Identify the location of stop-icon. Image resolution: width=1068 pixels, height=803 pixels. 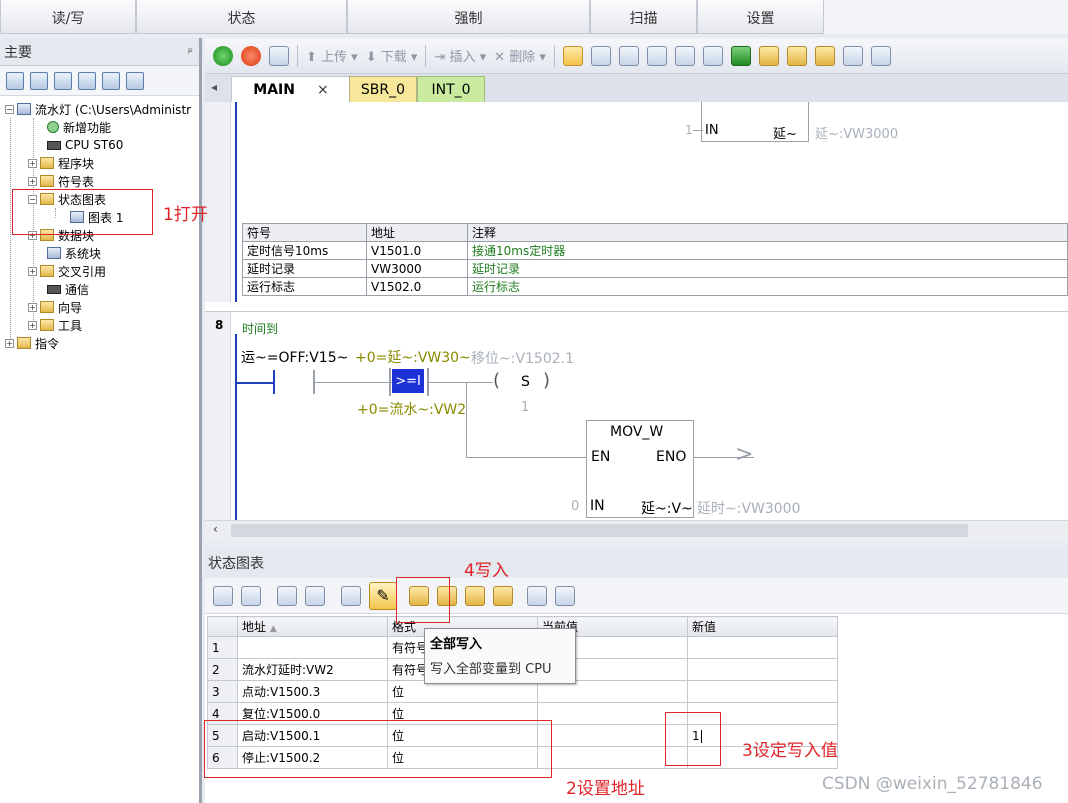
(251, 55).